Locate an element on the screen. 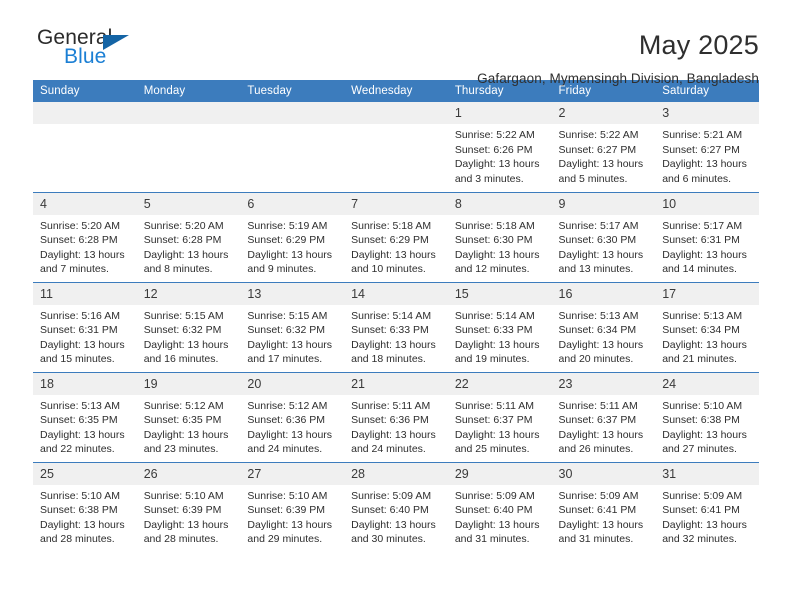 The height and width of the screenshot is (612, 792). sunrise-text: Sunrise: 5:20 AM is located at coordinates (183, 225).